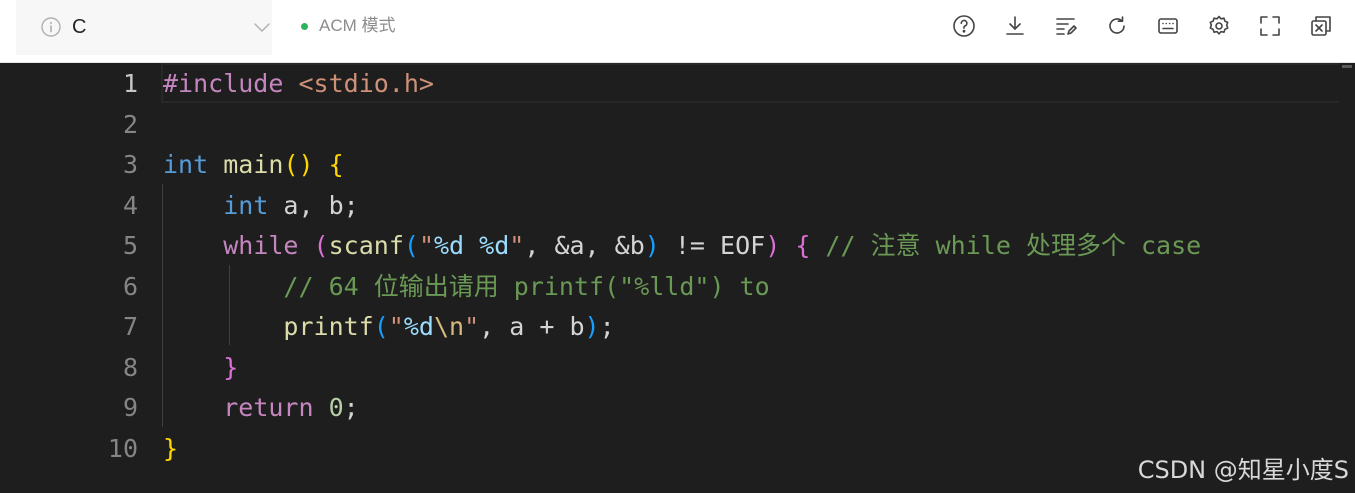 The image size is (1355, 493). Describe the element at coordinates (261, 245) in the screenshot. I see `code-token: while` at that location.